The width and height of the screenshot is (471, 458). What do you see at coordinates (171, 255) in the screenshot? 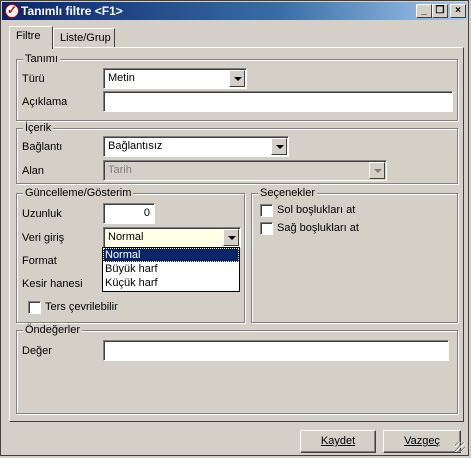
I see `dropdown-option-normal: Normal` at bounding box center [171, 255].